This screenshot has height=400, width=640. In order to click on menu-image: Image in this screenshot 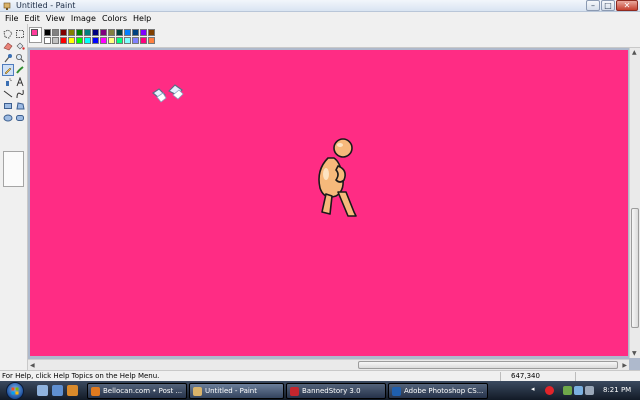, I will do `click(83, 18)`.